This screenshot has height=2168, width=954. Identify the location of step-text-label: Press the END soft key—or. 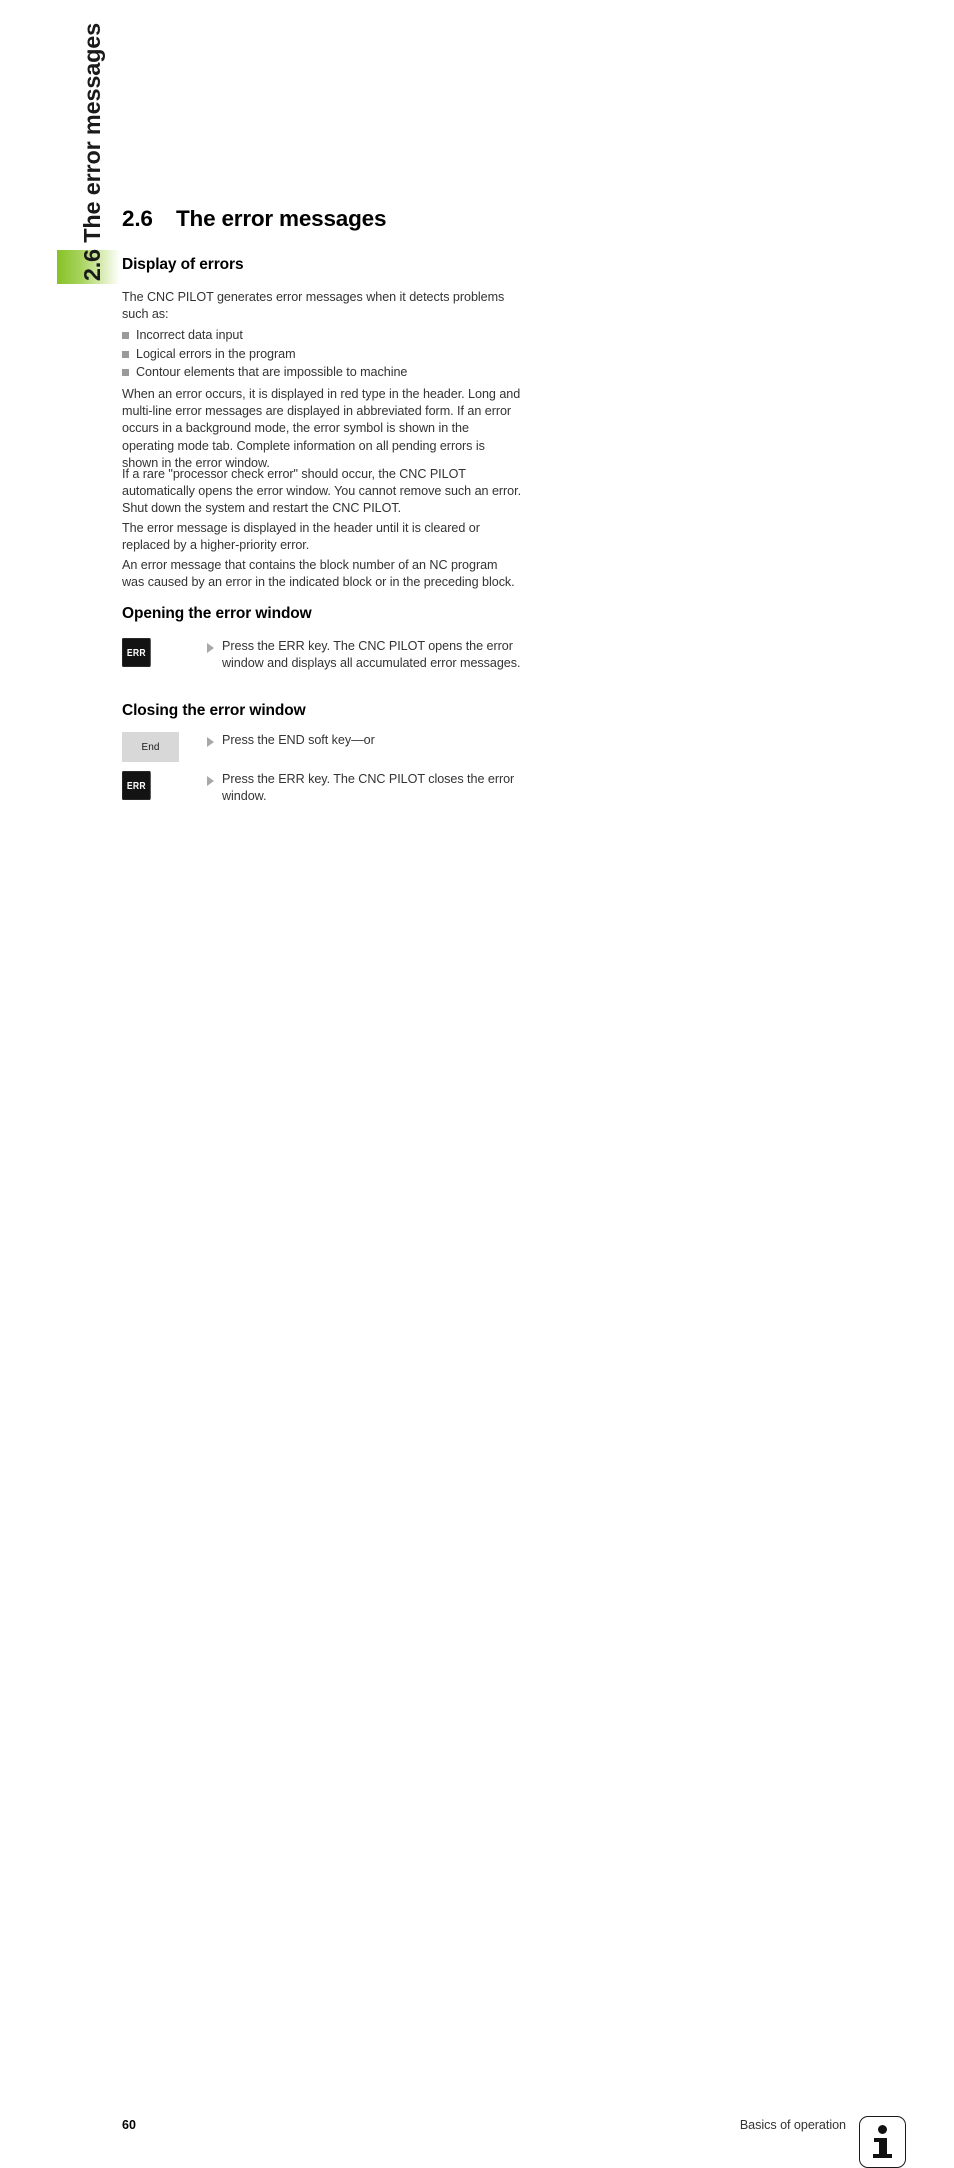
(298, 740).